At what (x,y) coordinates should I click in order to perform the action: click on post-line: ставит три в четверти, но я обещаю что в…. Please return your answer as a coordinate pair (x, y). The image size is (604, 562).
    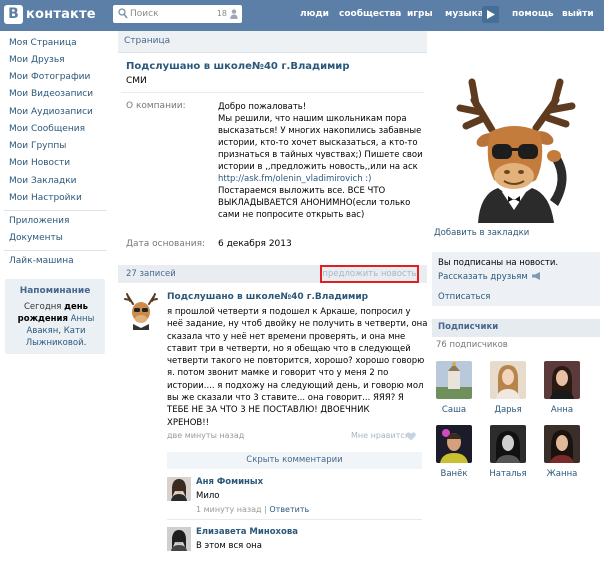
    Looking at the image, I should click on (289, 348).